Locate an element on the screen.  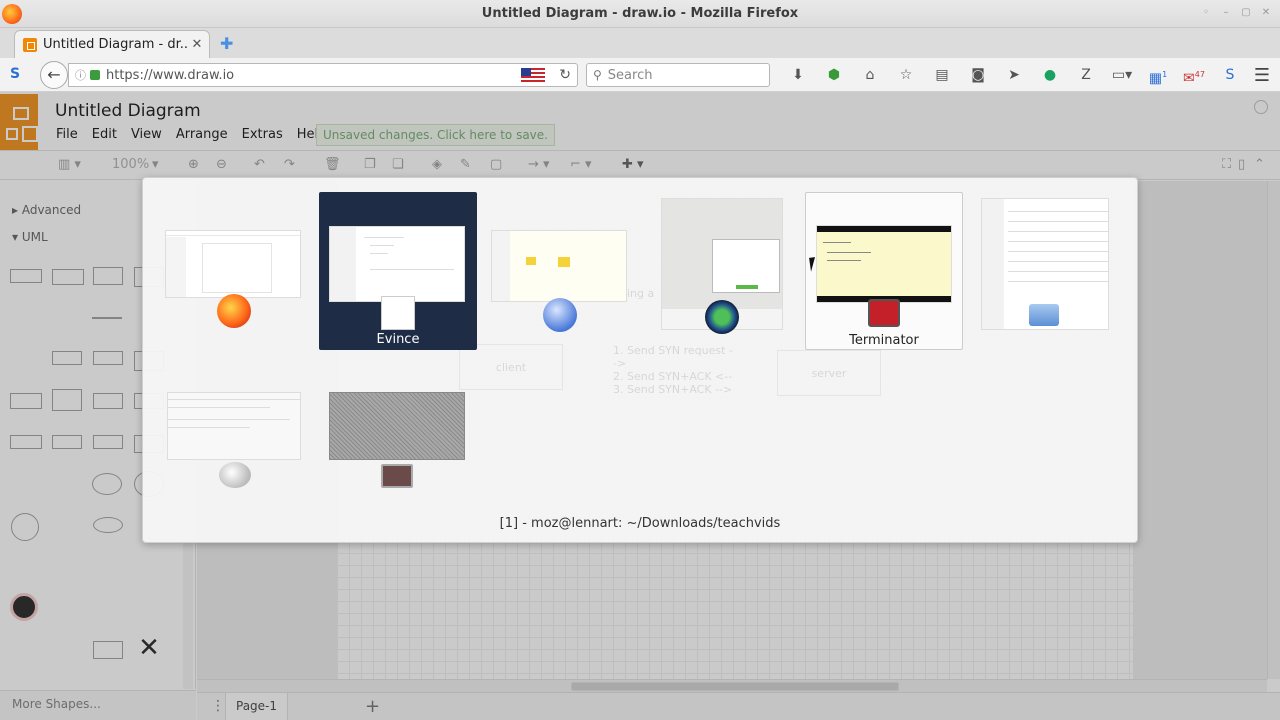
zotero-icon: Z is located at coordinates (1086, 75).